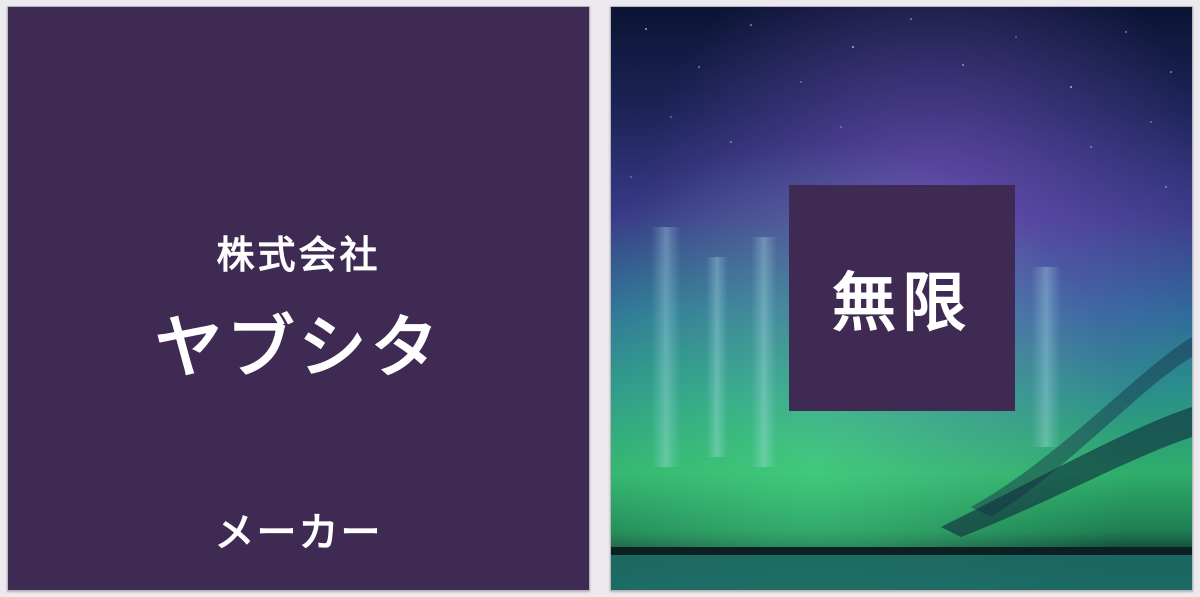  I want to click on company-name: ヤブシタ, so click(298, 348).